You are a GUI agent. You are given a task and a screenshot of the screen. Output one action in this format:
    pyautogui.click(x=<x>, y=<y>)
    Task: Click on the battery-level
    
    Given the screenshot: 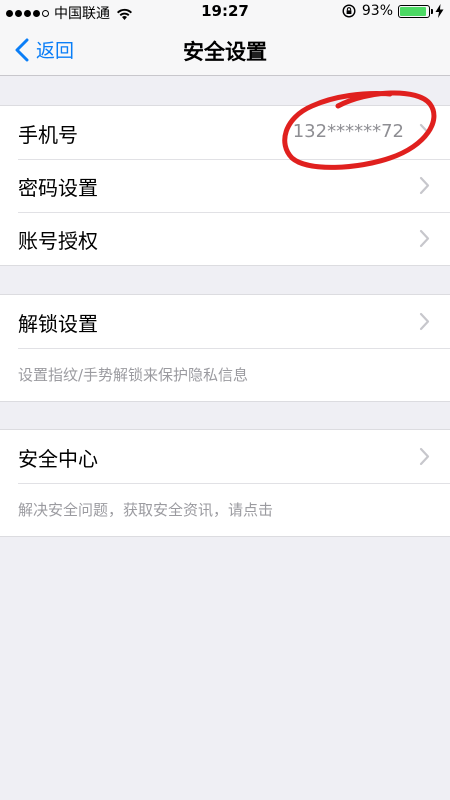 What is the action you would take?
    pyautogui.click(x=413, y=11)
    